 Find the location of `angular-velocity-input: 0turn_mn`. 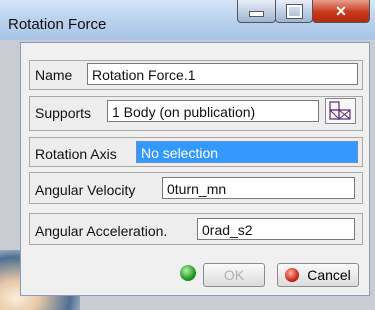

angular-velocity-input: 0turn_mn is located at coordinates (258, 188).